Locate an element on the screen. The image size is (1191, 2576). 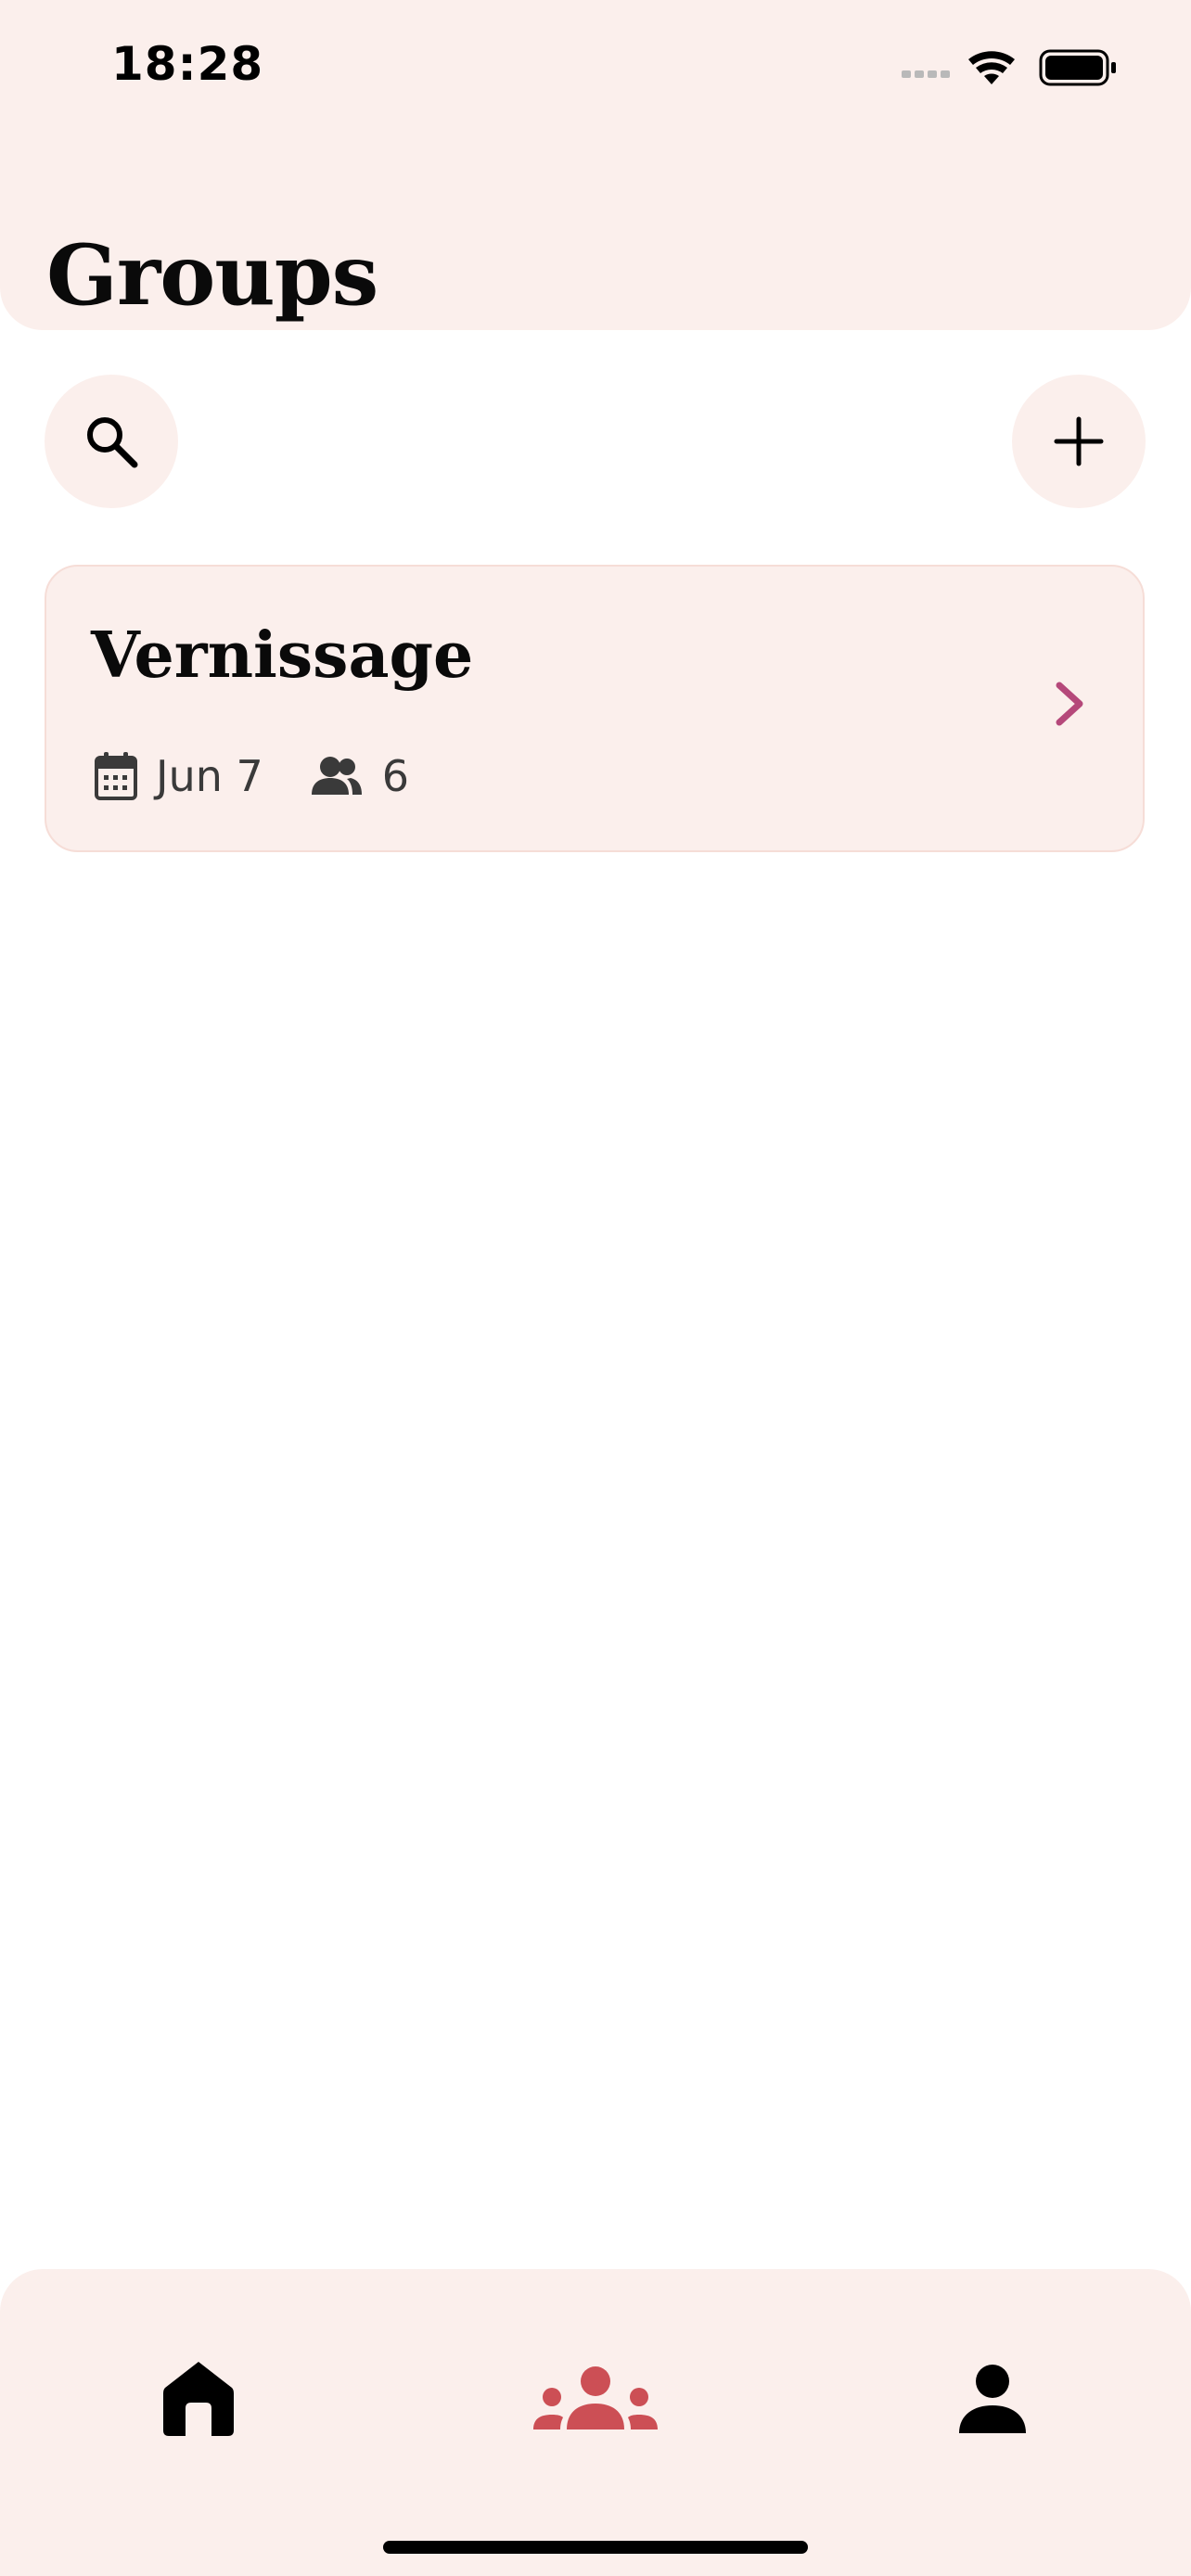
group-name: Vernissage is located at coordinates (283, 655).